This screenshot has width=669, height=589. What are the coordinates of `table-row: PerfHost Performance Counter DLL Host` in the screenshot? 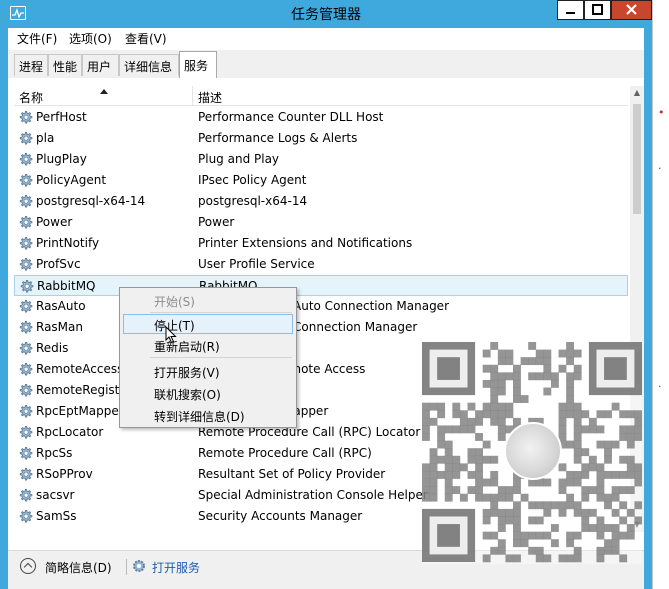 It's located at (321, 117).